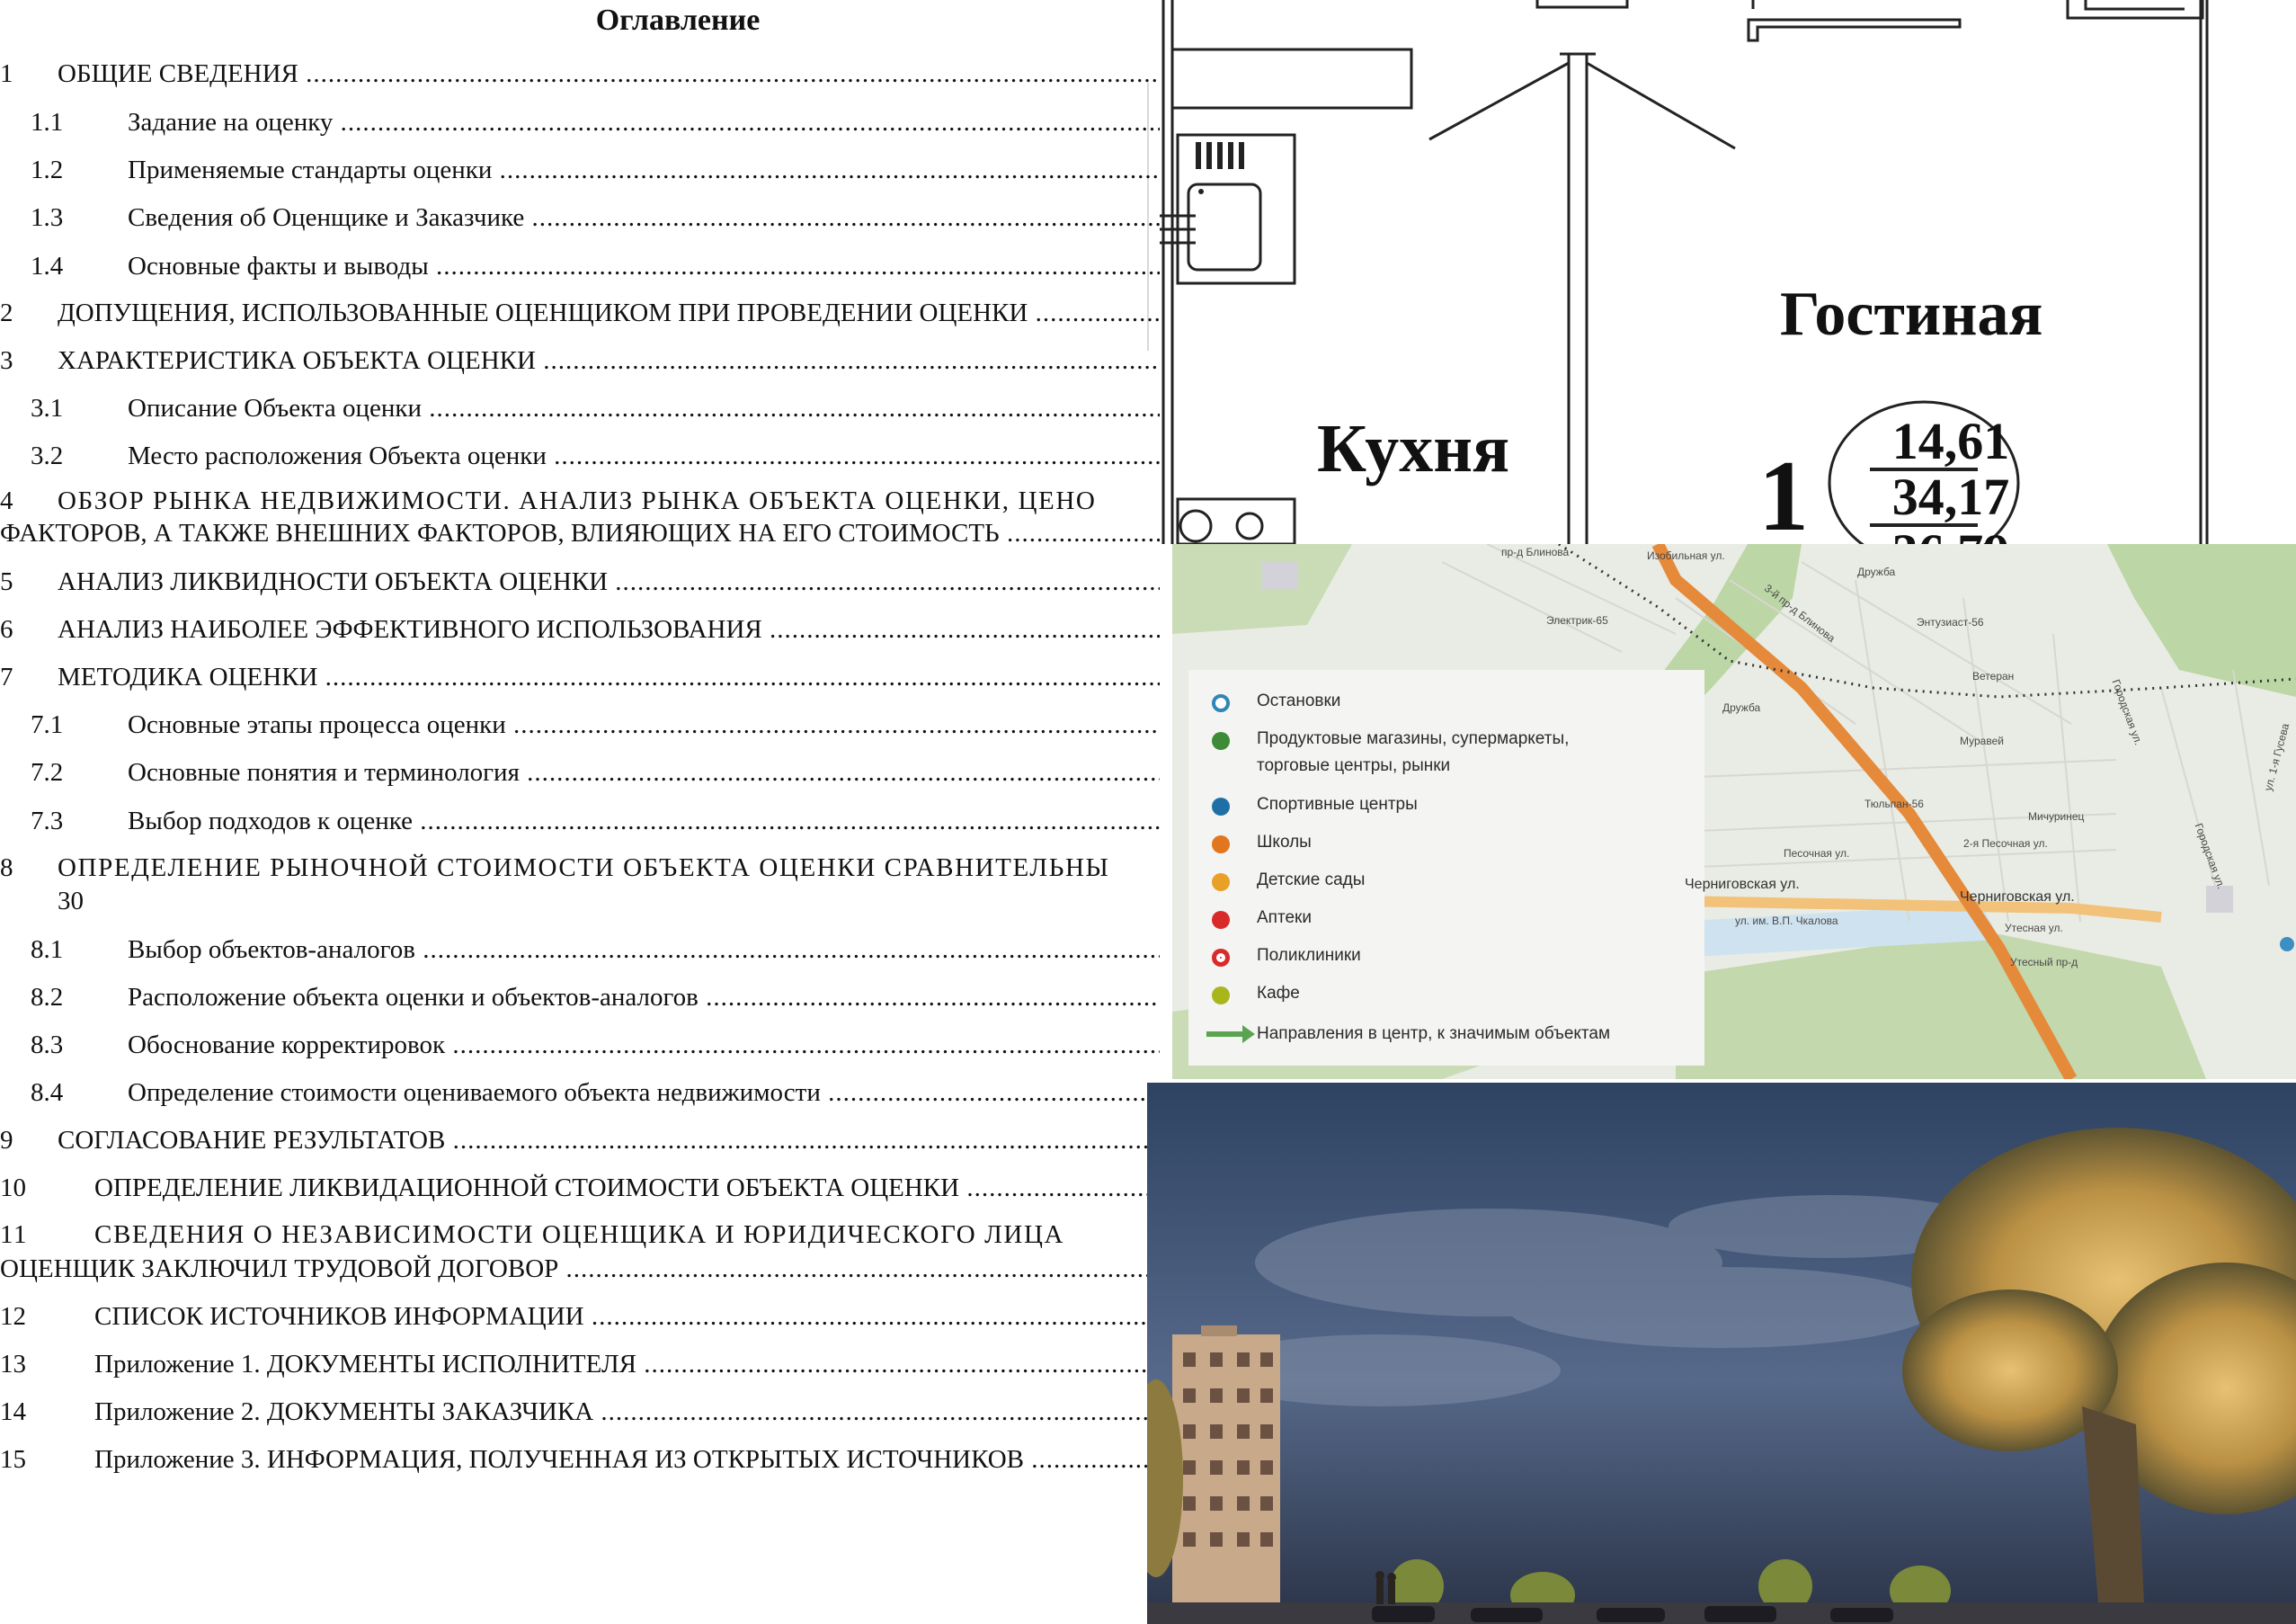 The width and height of the screenshot is (2296, 1624). I want to click on toc-entry-number: 8.4, so click(47, 1092).